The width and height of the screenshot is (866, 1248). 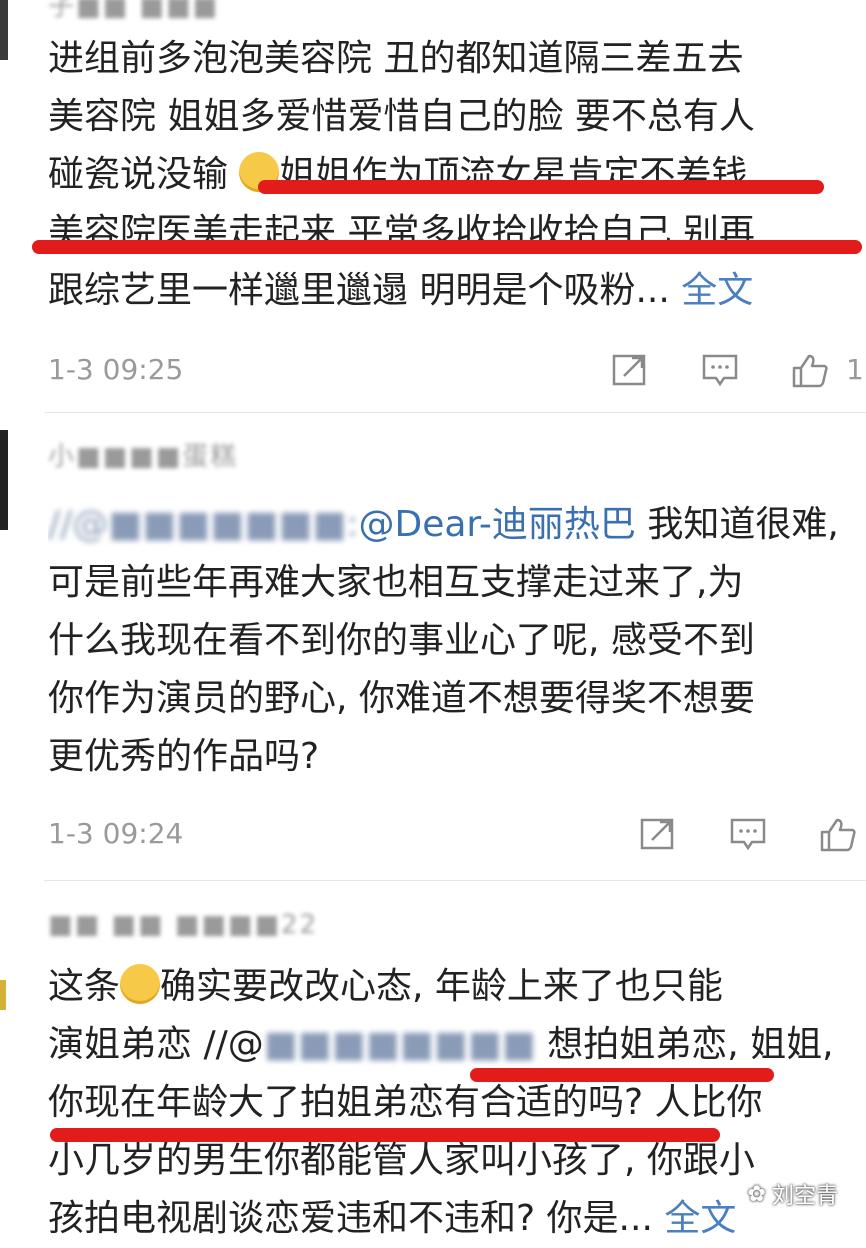 I want to click on blurred-mention: ■■■■■■■■, so click(x=400, y=1044).